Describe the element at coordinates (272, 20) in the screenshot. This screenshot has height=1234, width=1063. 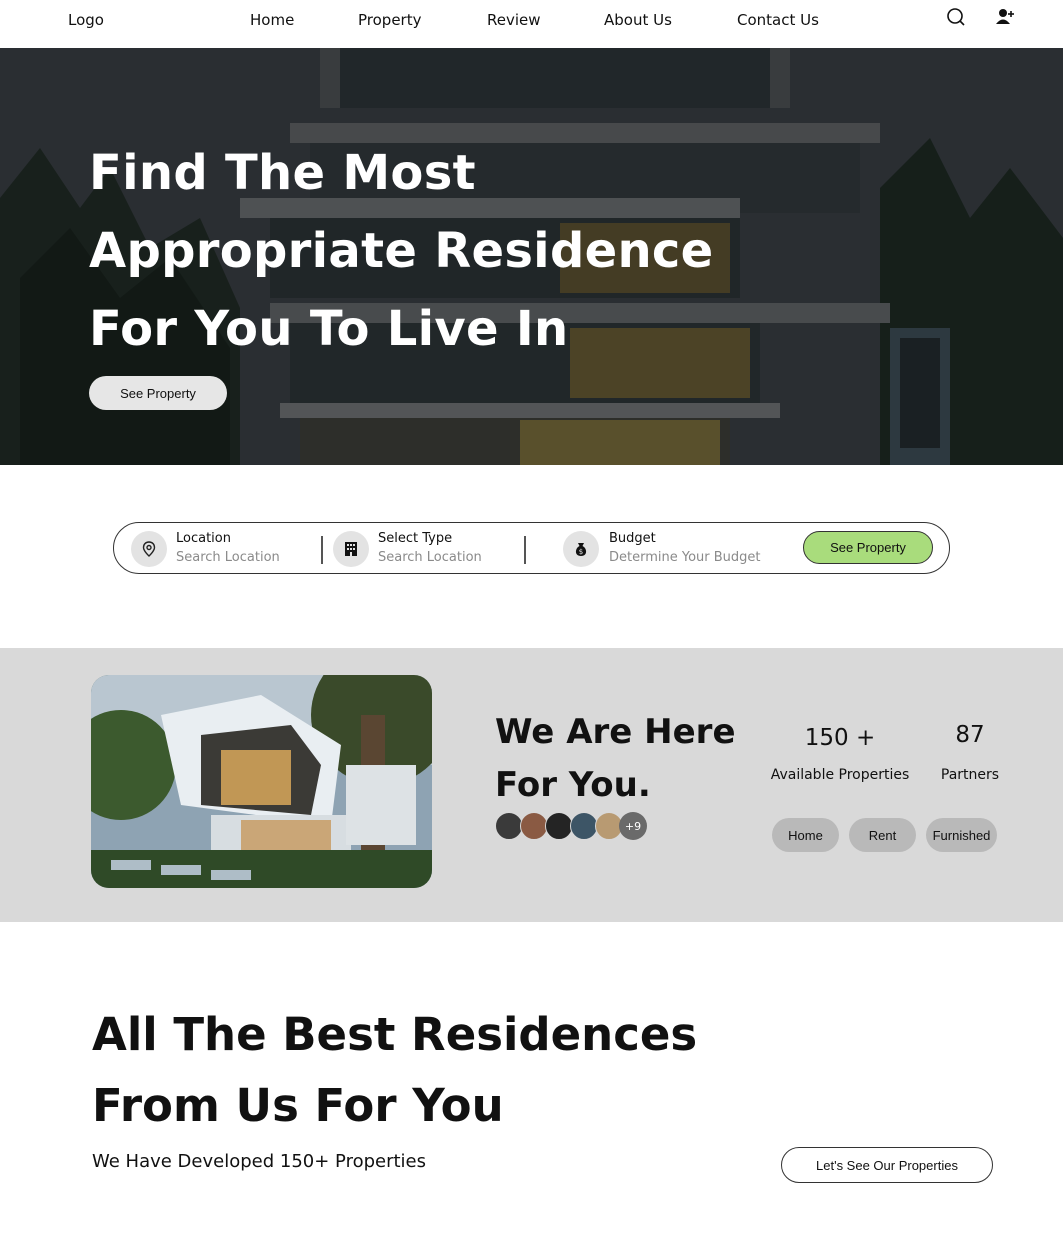
I see `nav-home: Home` at that location.